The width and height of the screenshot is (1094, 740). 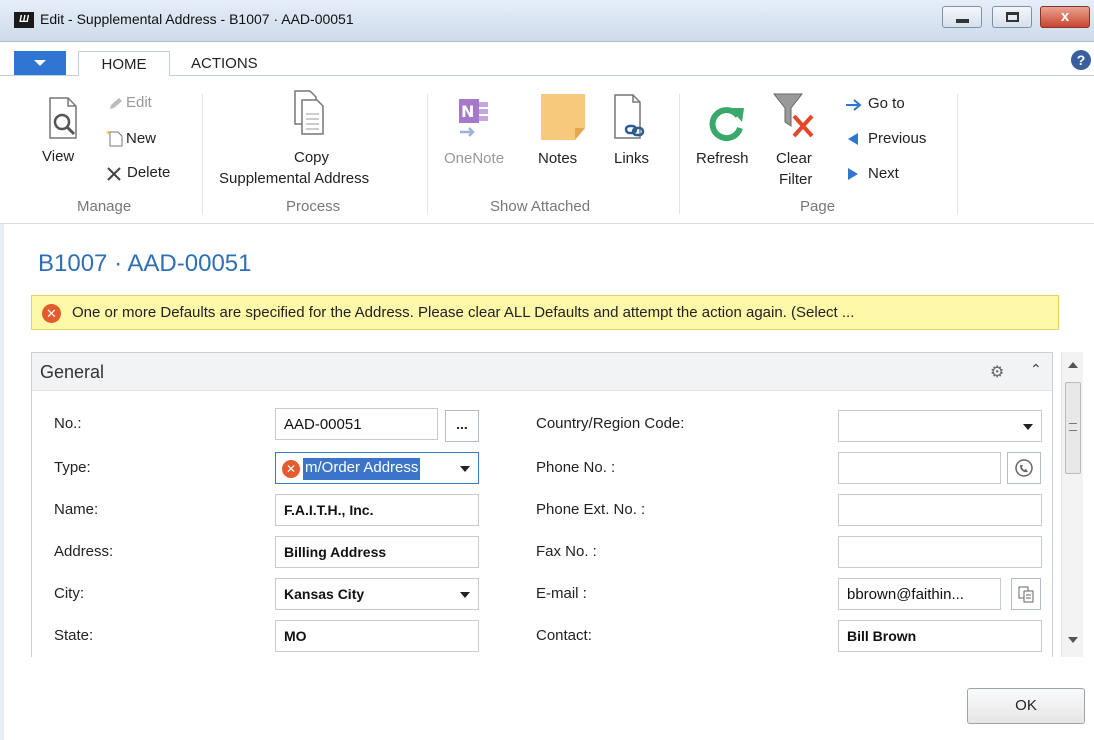 What do you see at coordinates (722, 158) in the screenshot?
I see `refresh-button: Refresh` at bounding box center [722, 158].